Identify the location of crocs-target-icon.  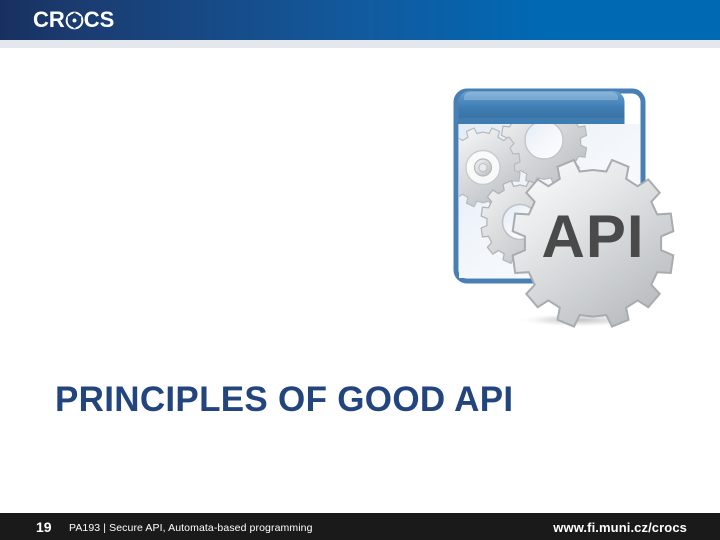
(74, 20).